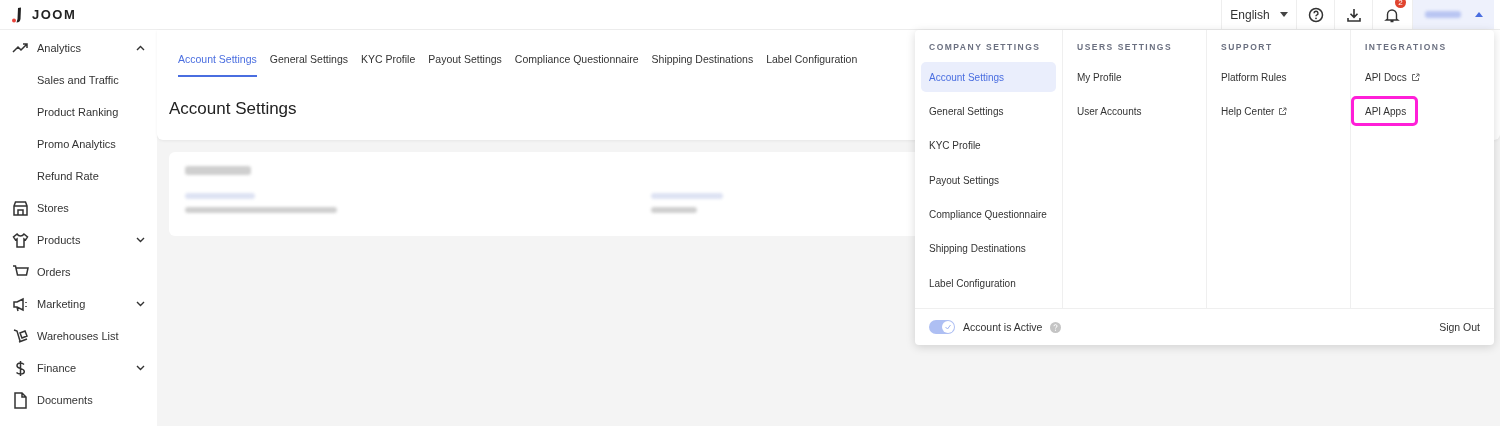 The image size is (1500, 426). I want to click on menu-item: Payout Settings, so click(964, 180).